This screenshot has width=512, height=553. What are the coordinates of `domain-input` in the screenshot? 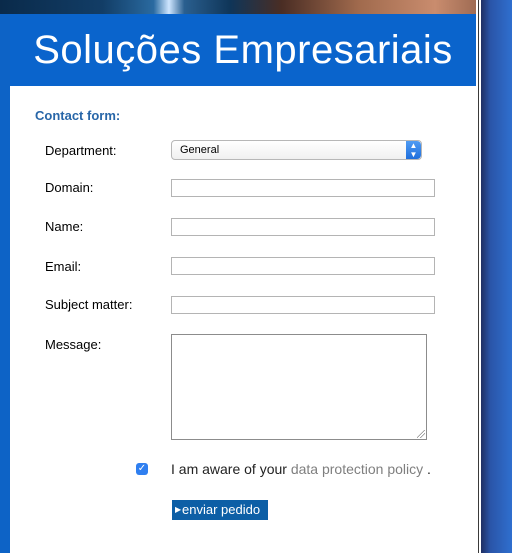 It's located at (303, 188).